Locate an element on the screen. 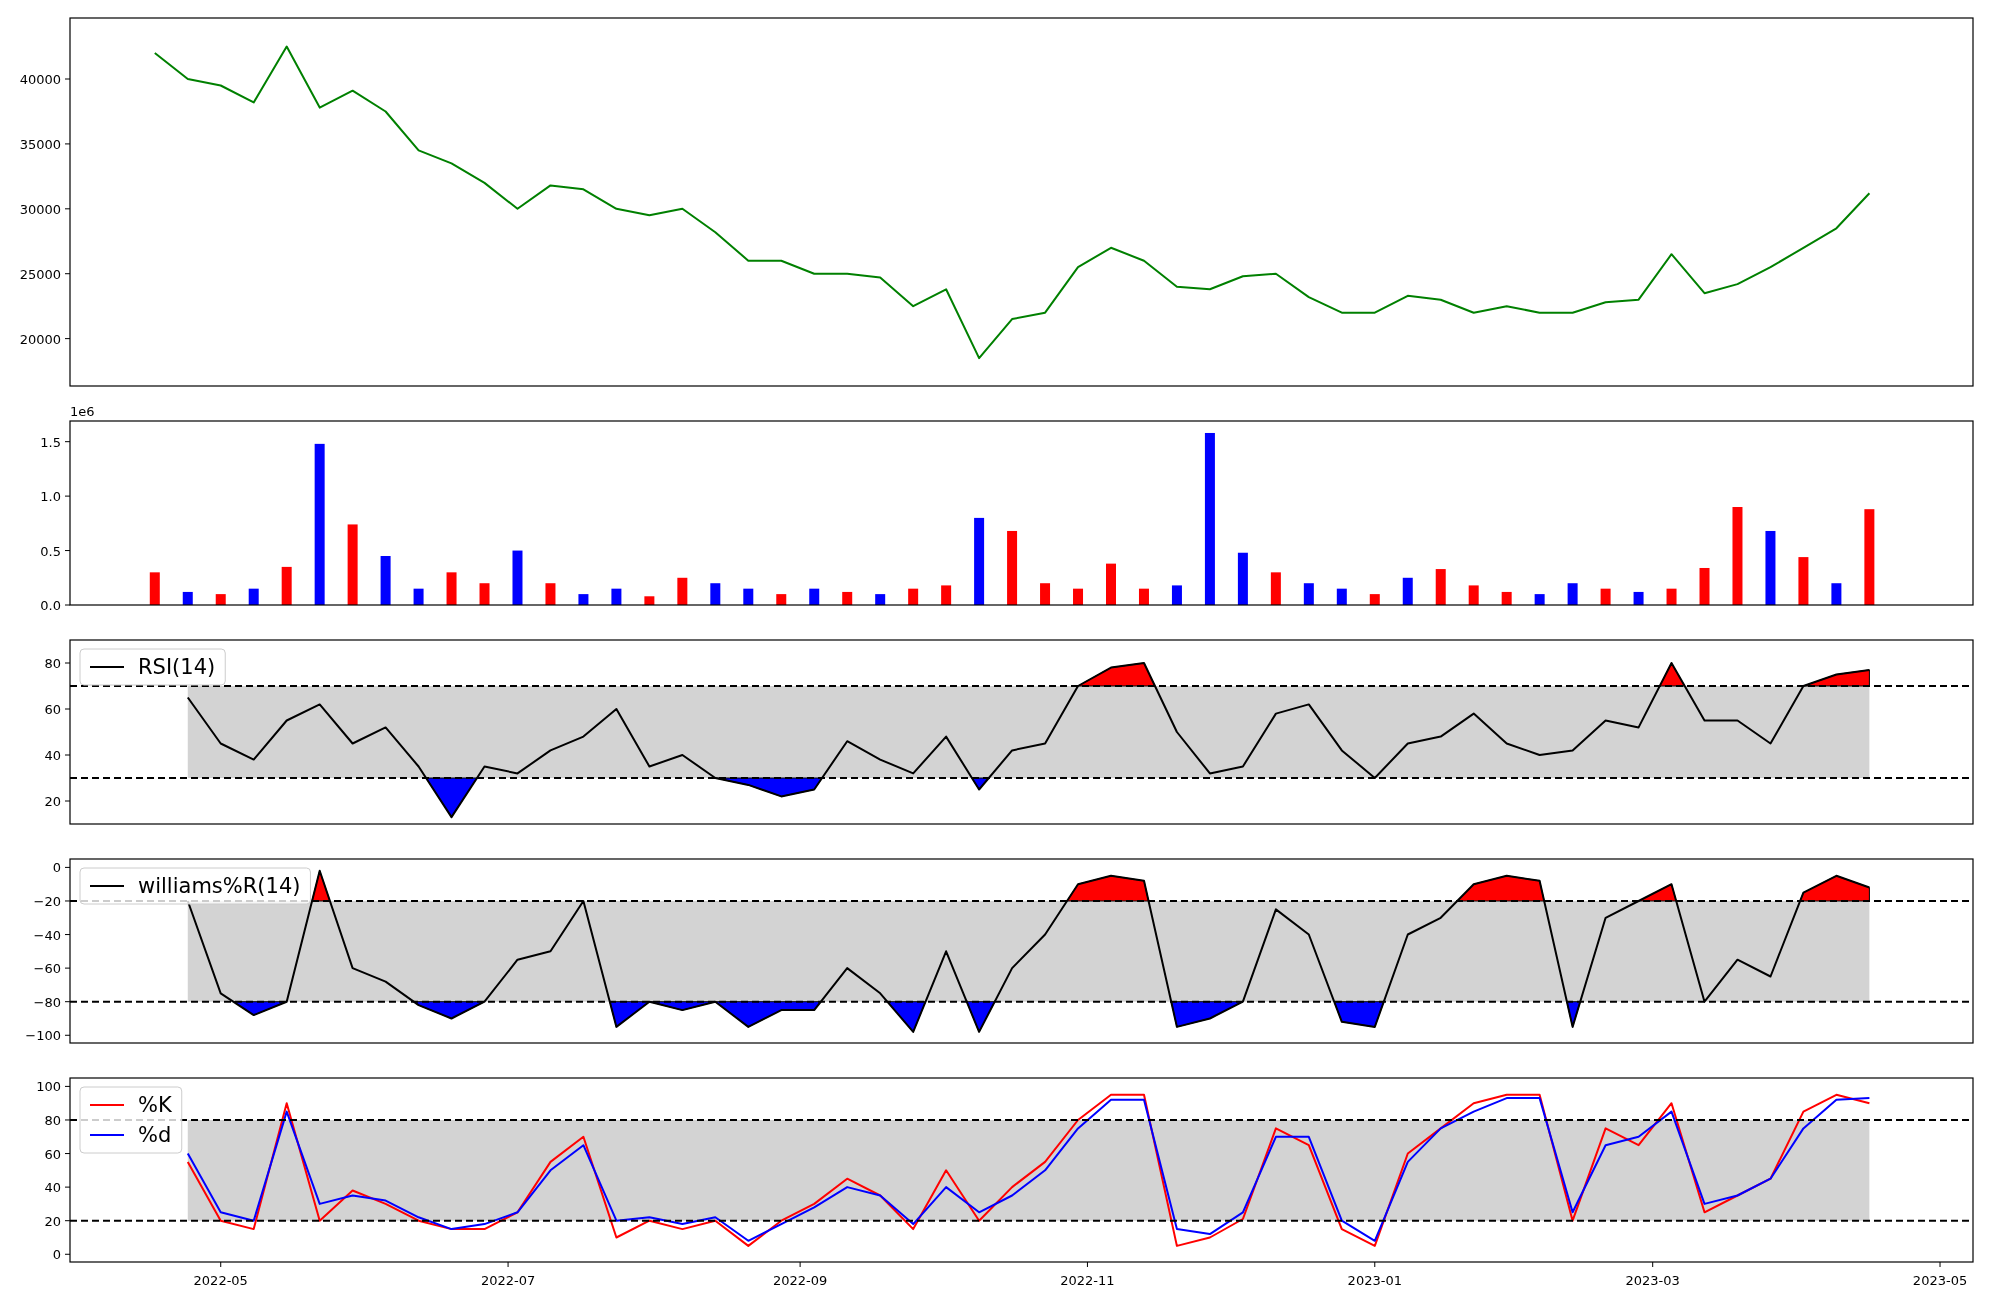  y-tick-label: −20 is located at coordinates (47, 901).